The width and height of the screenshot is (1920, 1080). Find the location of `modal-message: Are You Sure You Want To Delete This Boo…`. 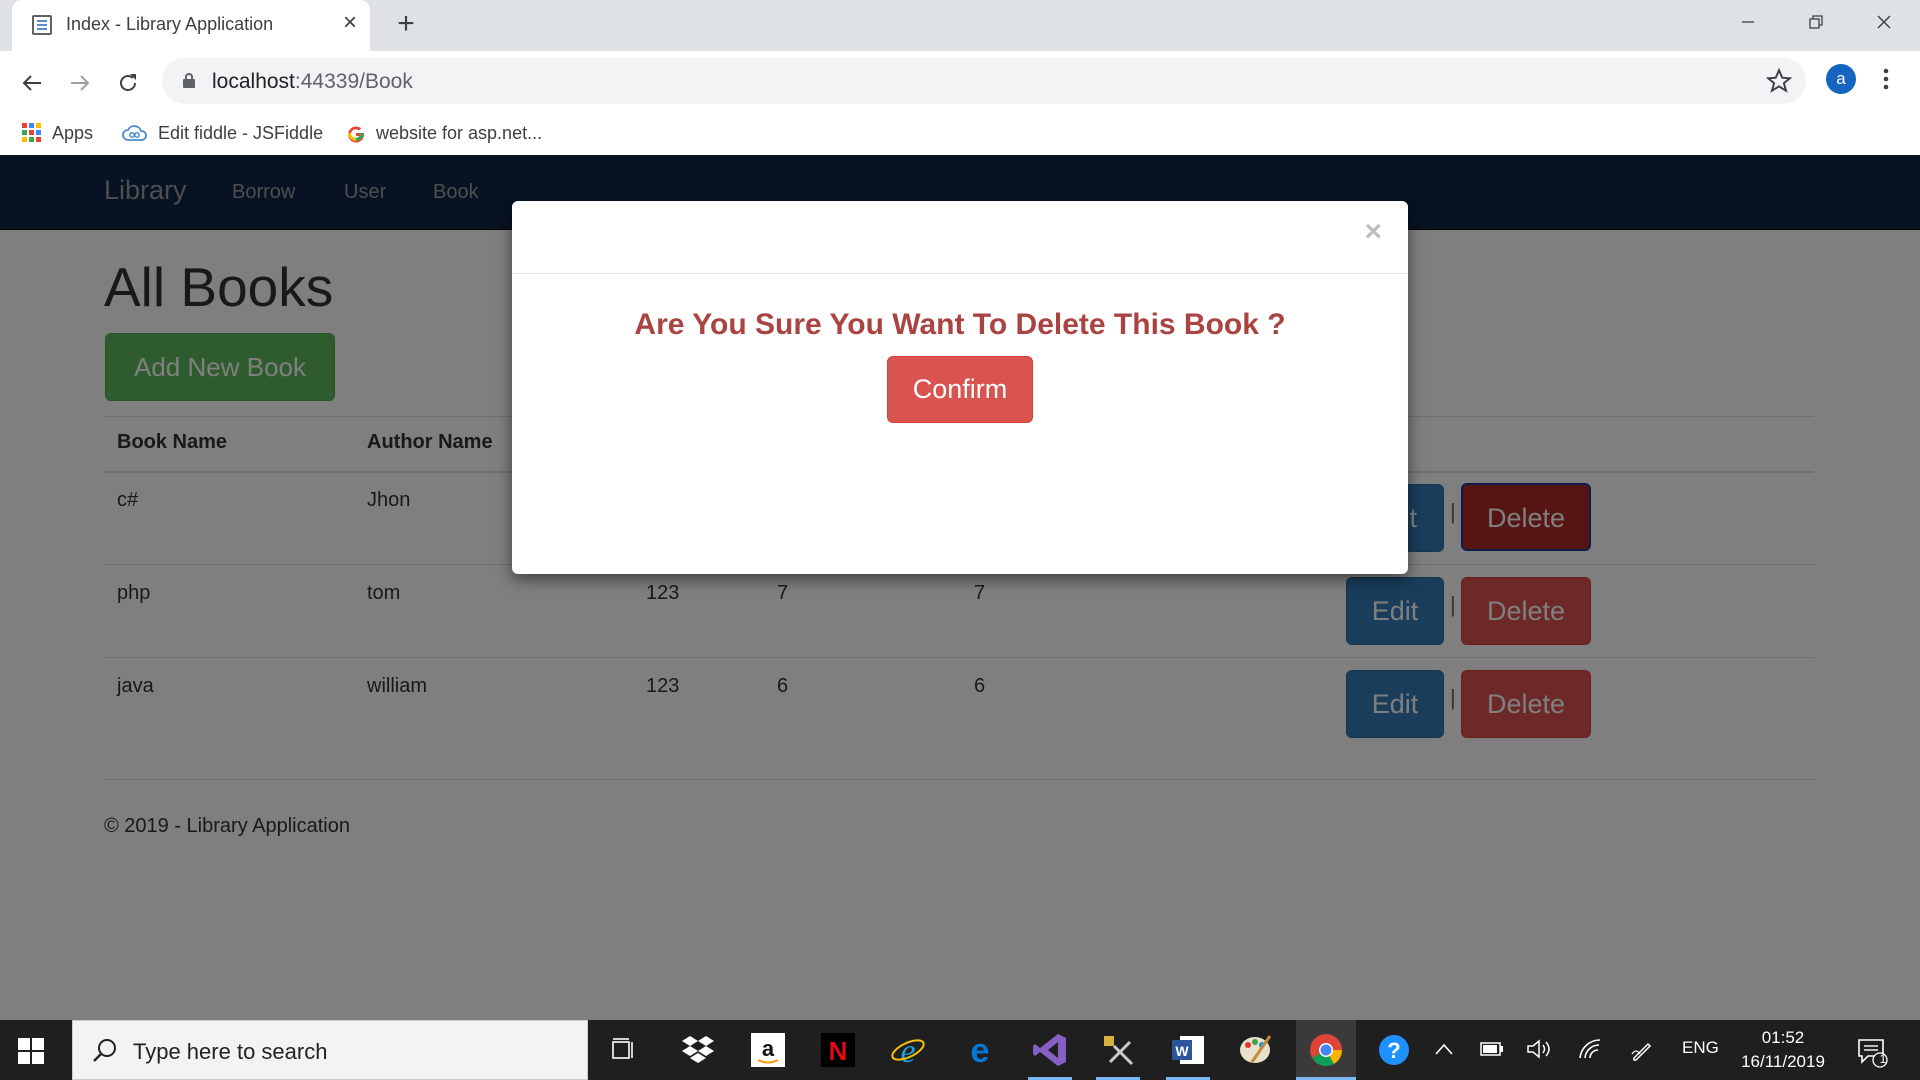

modal-message: Are You Sure You Want To Delete This Boo… is located at coordinates (960, 324).